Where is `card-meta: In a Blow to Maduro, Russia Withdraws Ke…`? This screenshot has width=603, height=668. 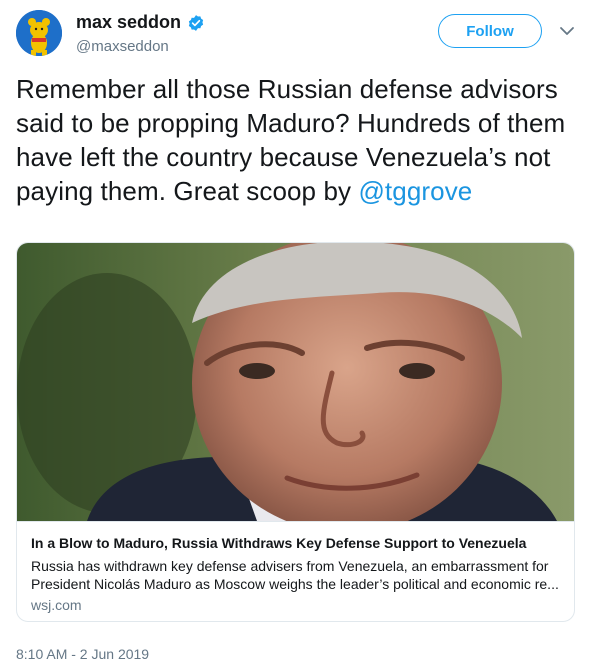
card-meta: In a Blow to Maduro, Russia Withdraws Ke… is located at coordinates (295, 571).